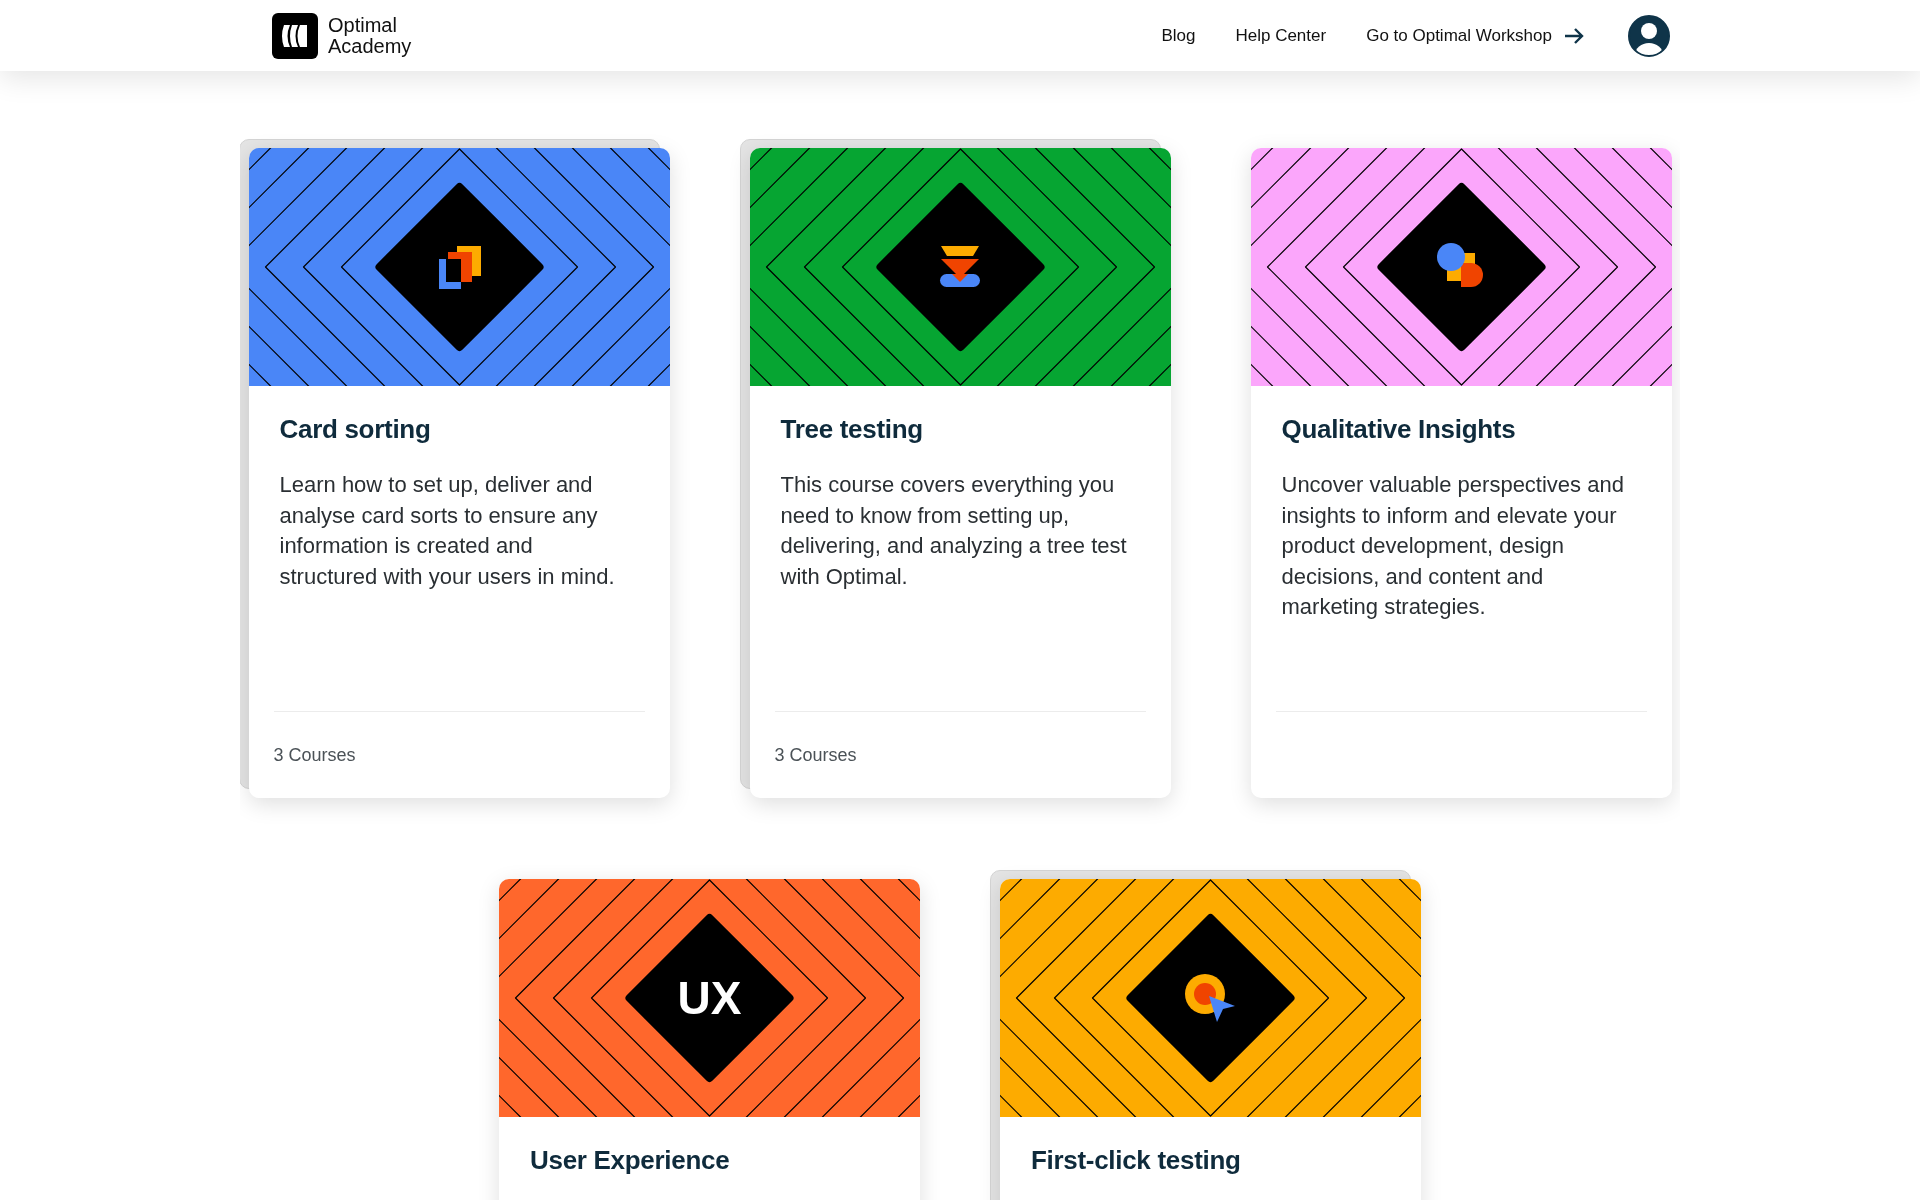  Describe the element at coordinates (1649, 35) in the screenshot. I see `avatar-icon` at that location.